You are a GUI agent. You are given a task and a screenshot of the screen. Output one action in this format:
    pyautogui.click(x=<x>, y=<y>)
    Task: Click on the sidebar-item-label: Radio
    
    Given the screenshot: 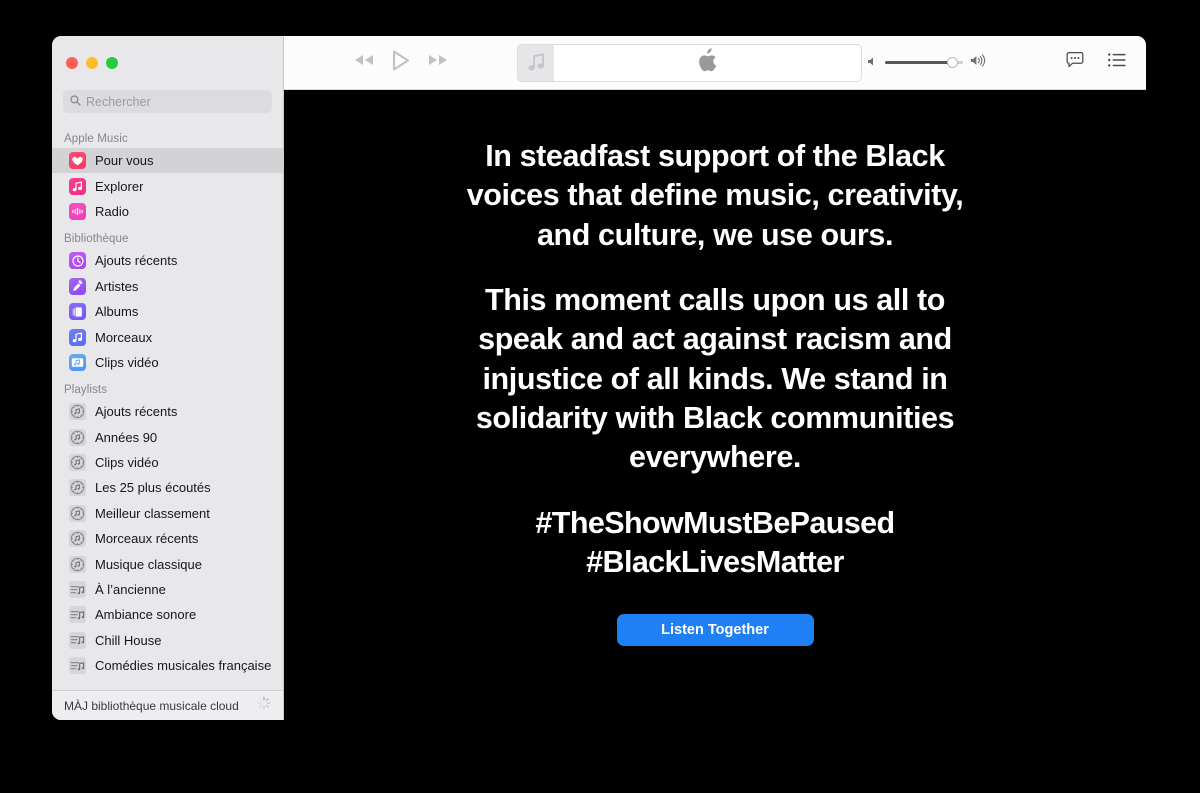 What is the action you would take?
    pyautogui.click(x=112, y=211)
    